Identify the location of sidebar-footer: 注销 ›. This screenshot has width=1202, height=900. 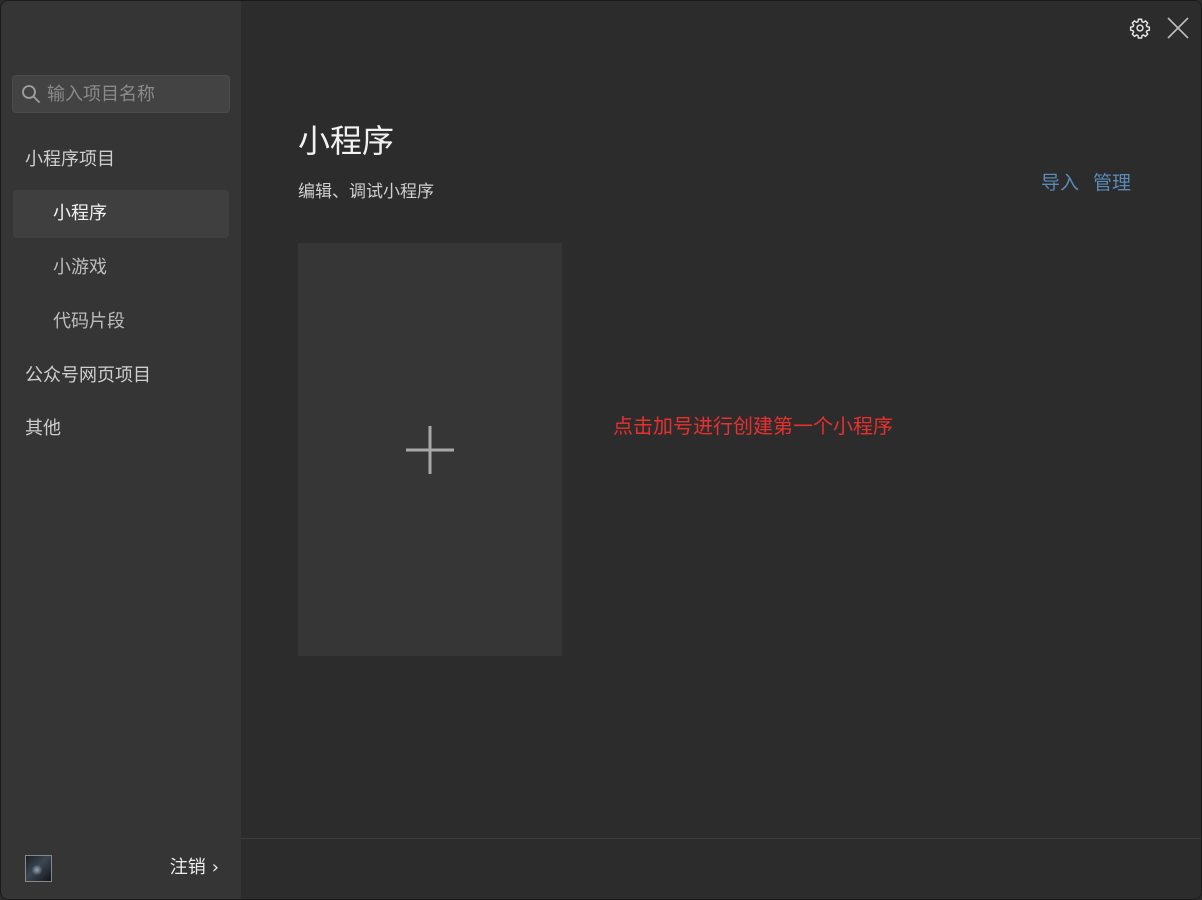
(121, 871).